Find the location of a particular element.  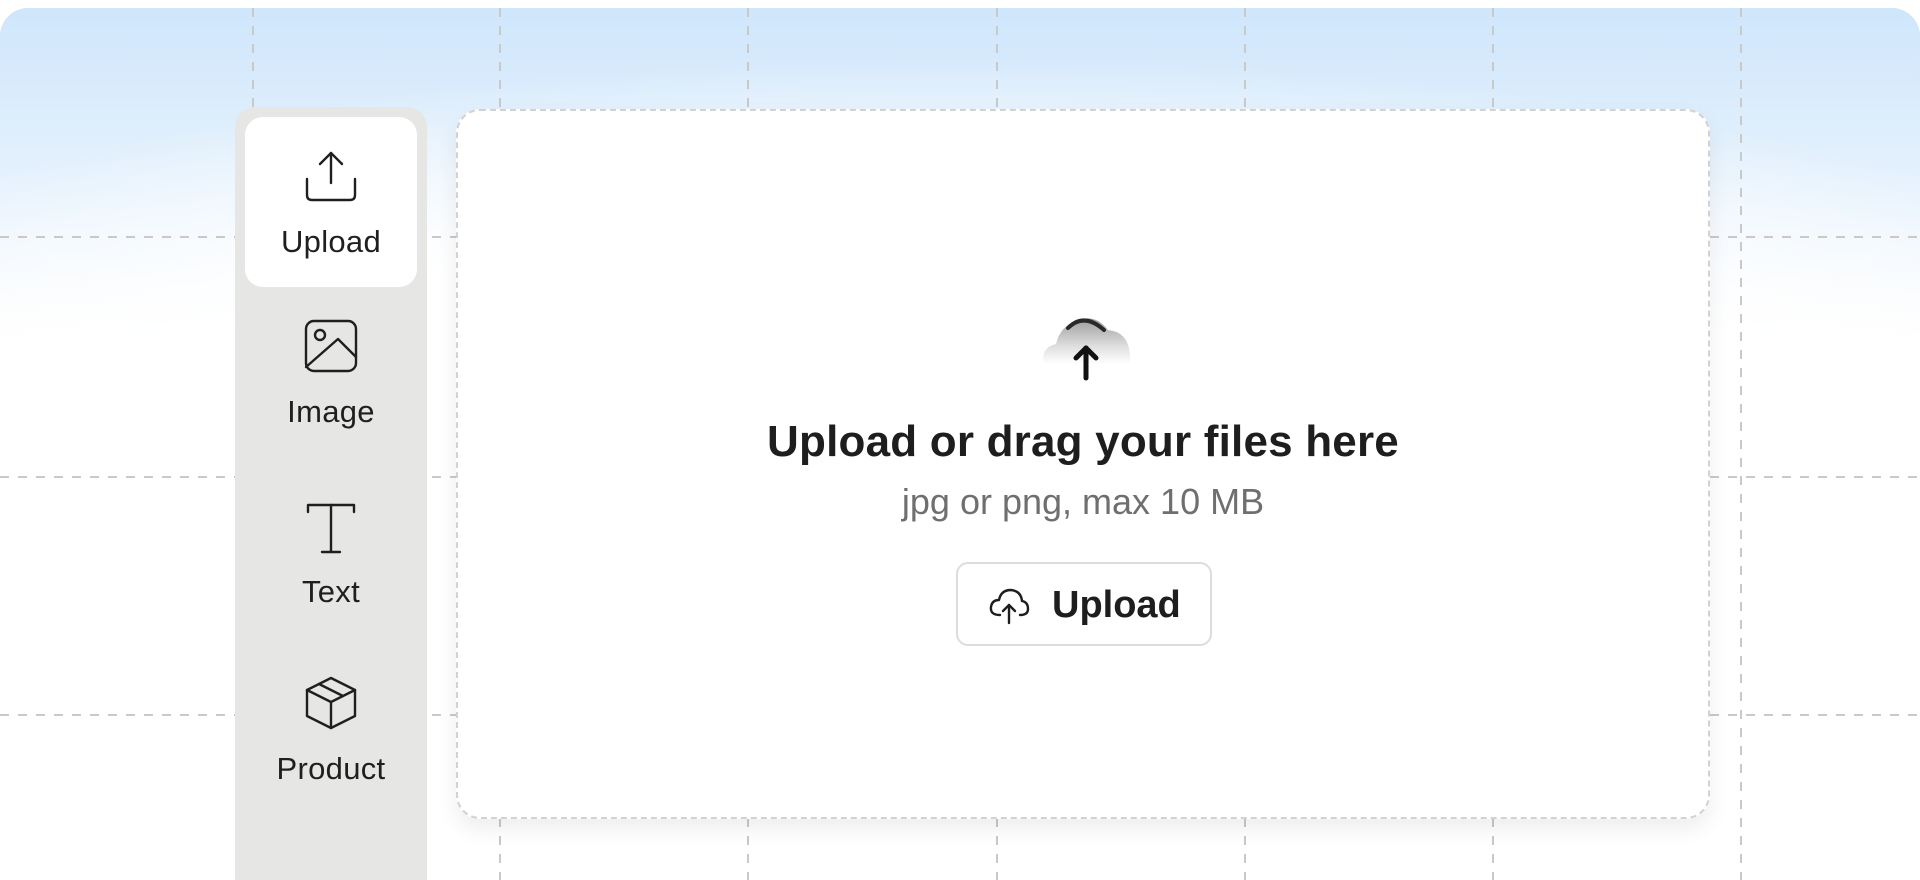

sidebar-item-product: Product is located at coordinates (331, 729).